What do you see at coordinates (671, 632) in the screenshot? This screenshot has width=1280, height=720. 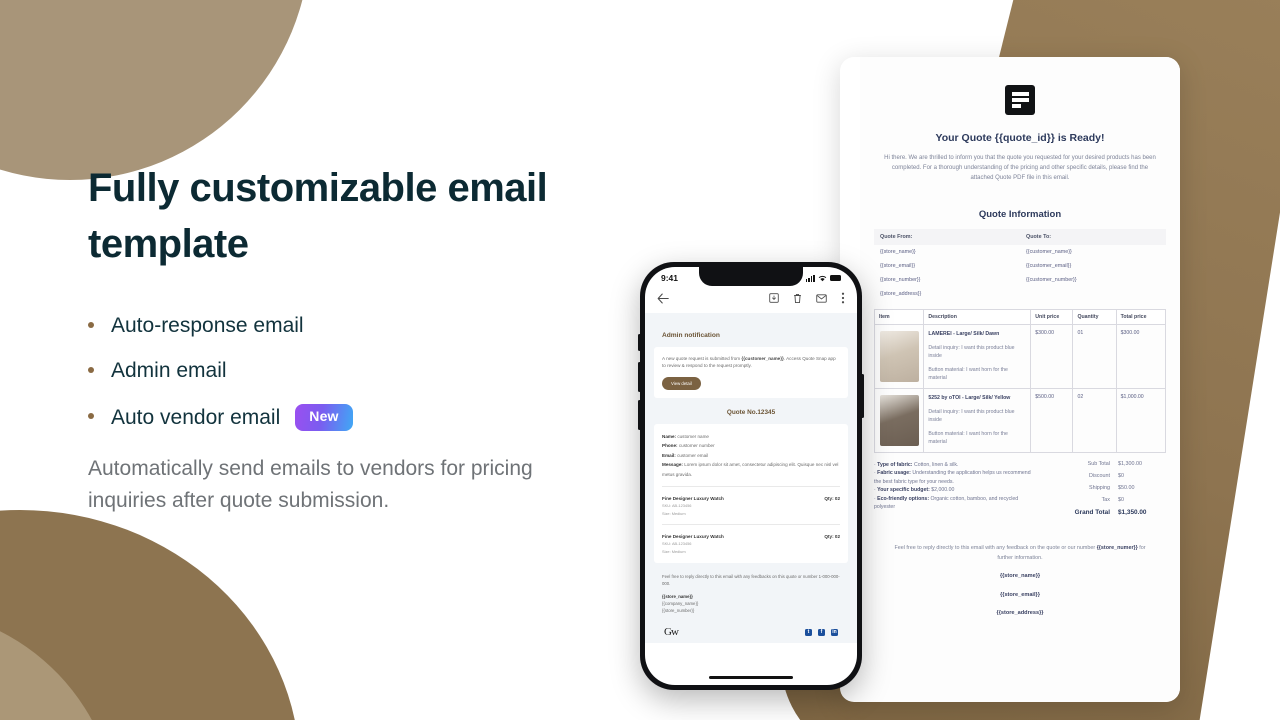 I see `brand-logo: Gw` at bounding box center [671, 632].